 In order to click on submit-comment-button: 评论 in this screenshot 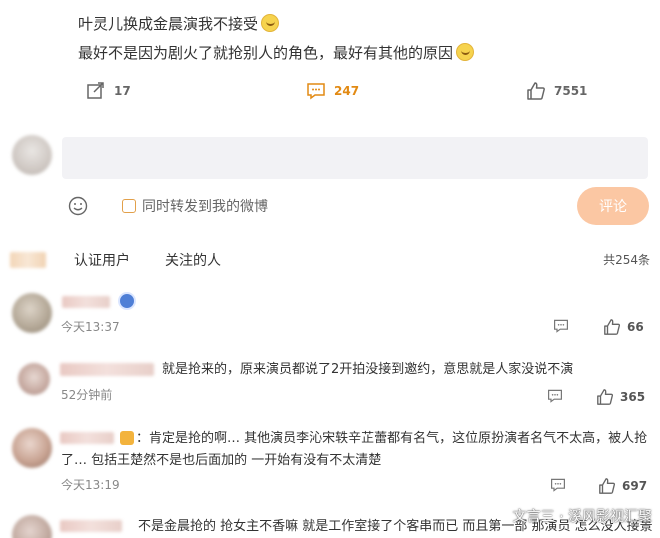, I will do `click(613, 206)`.